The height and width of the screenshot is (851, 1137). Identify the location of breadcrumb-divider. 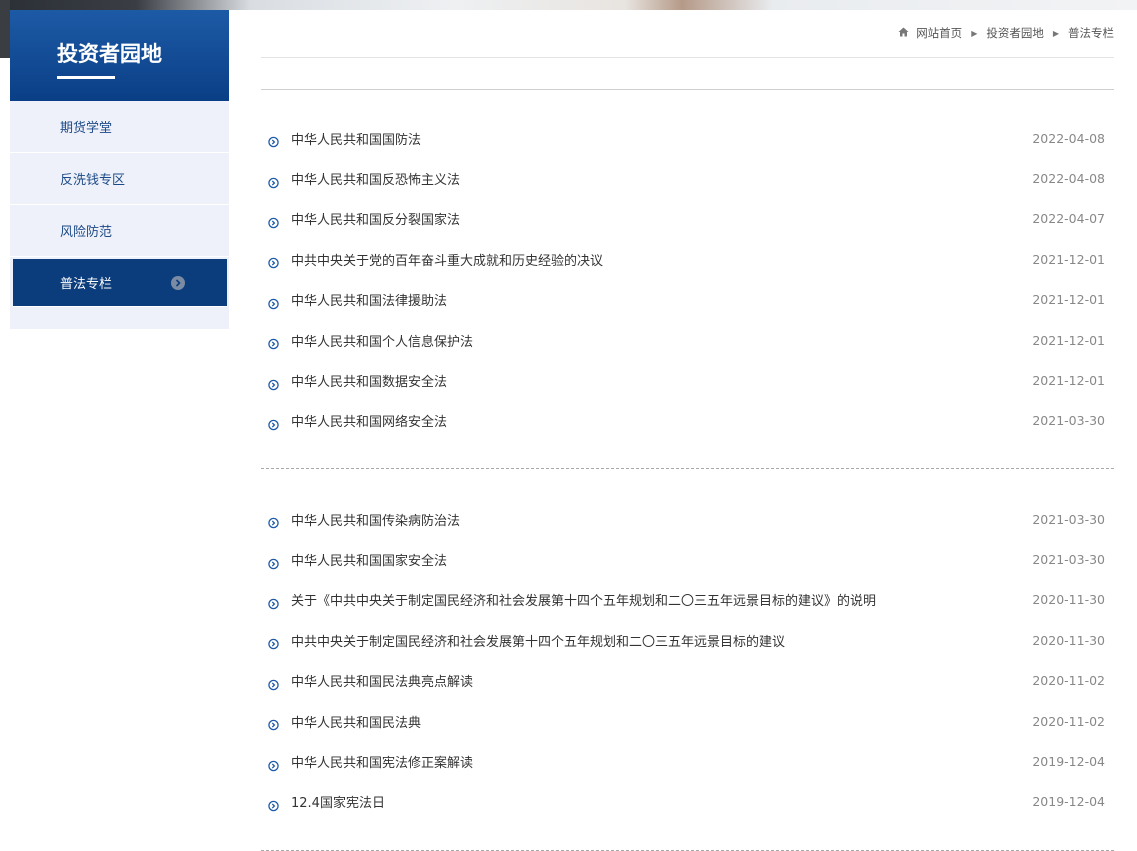
(687, 57).